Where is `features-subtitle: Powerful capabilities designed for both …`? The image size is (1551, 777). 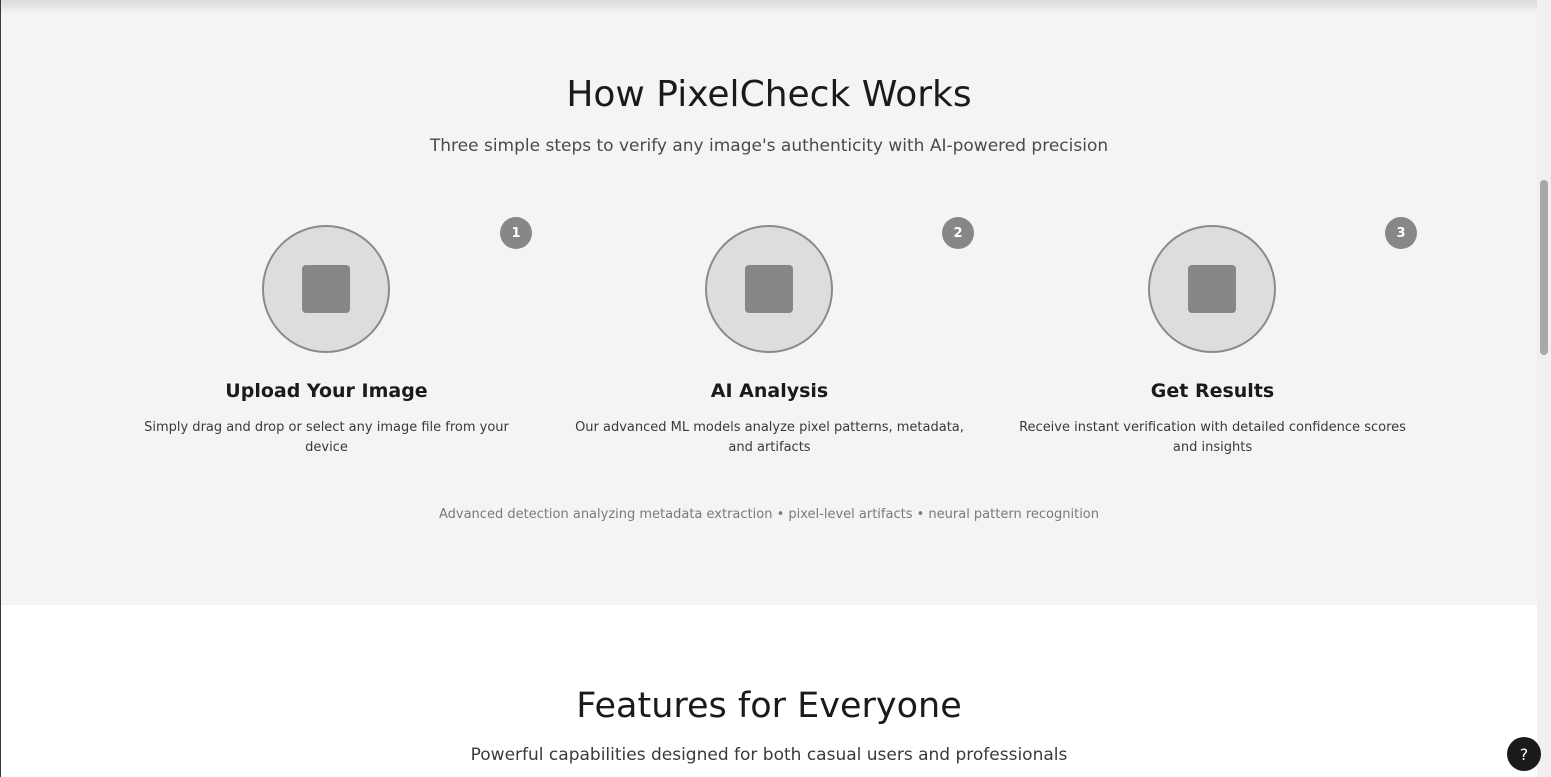
features-subtitle: Powerful capabilities designed for both … is located at coordinates (769, 755).